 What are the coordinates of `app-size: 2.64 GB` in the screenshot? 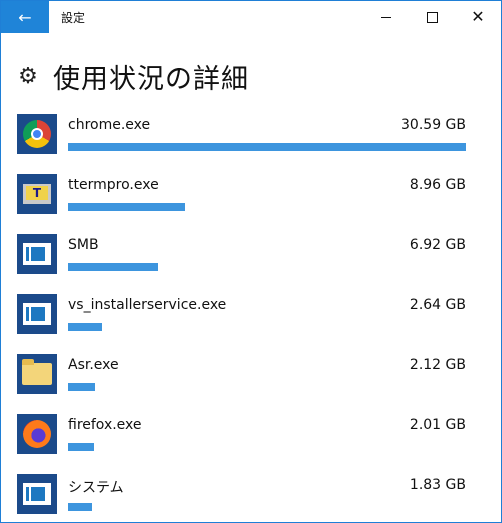 It's located at (437, 305).